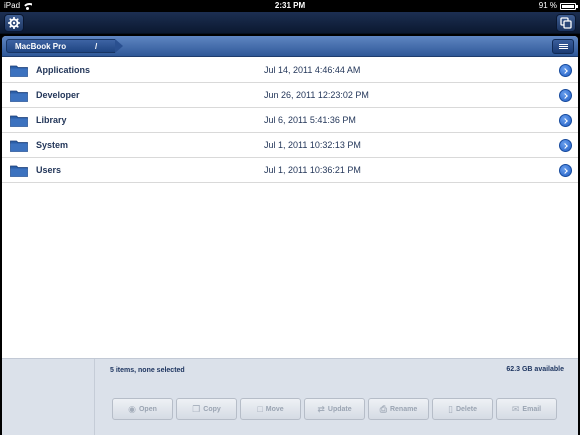 This screenshot has height=435, width=580. I want to click on file-row-applications: Applications Jul 14, 2011 4:46:44 AM, so click(290, 70).